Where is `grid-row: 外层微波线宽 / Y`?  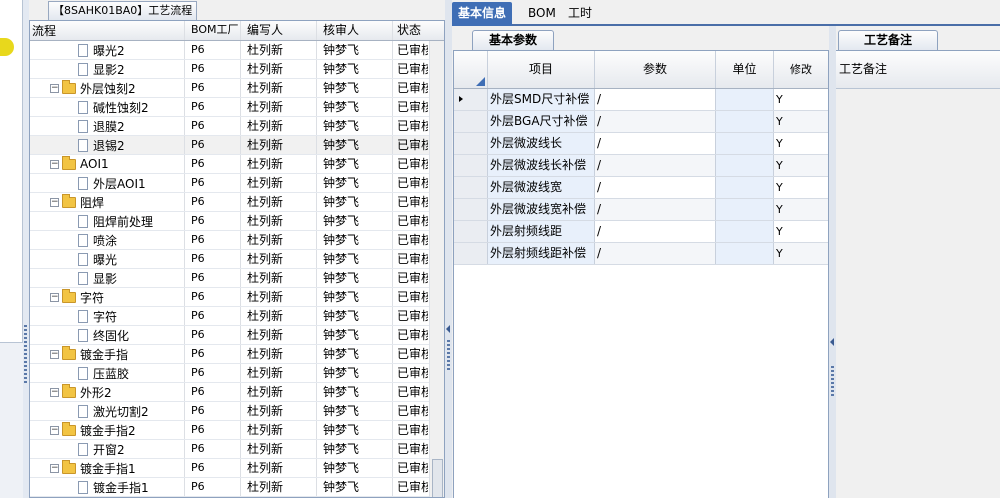 grid-row: 外层微波线宽 / Y is located at coordinates (641, 188).